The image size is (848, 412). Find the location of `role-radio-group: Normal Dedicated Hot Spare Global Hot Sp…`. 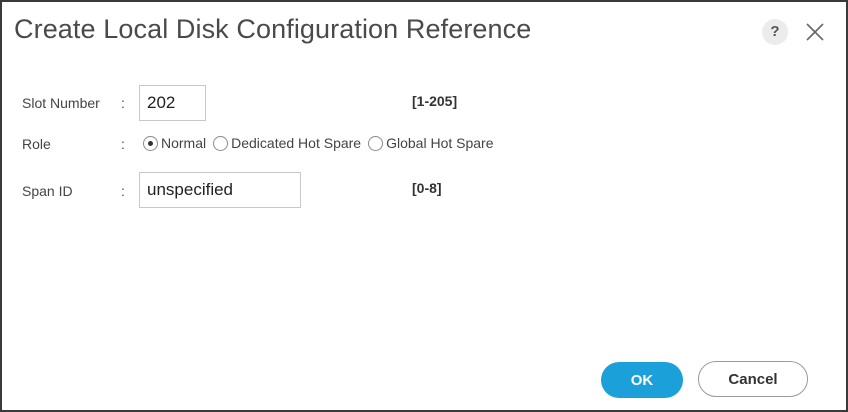

role-radio-group: Normal Dedicated Hot Spare Global Hot Sp… is located at coordinates (322, 143).